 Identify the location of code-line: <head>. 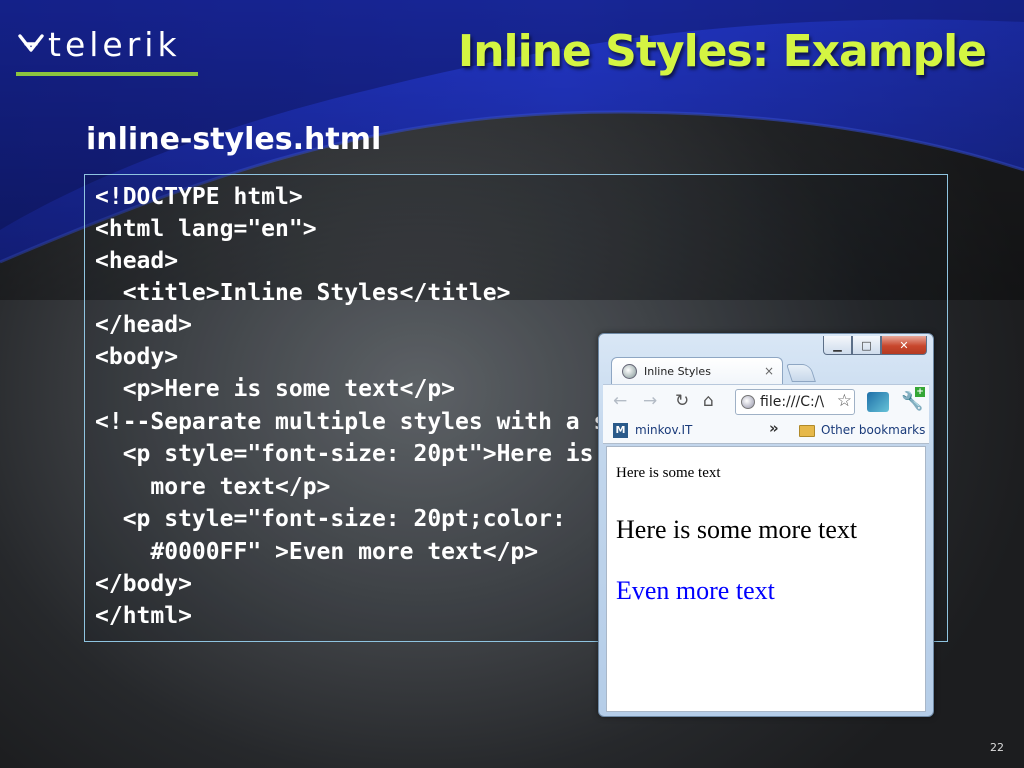
(137, 261).